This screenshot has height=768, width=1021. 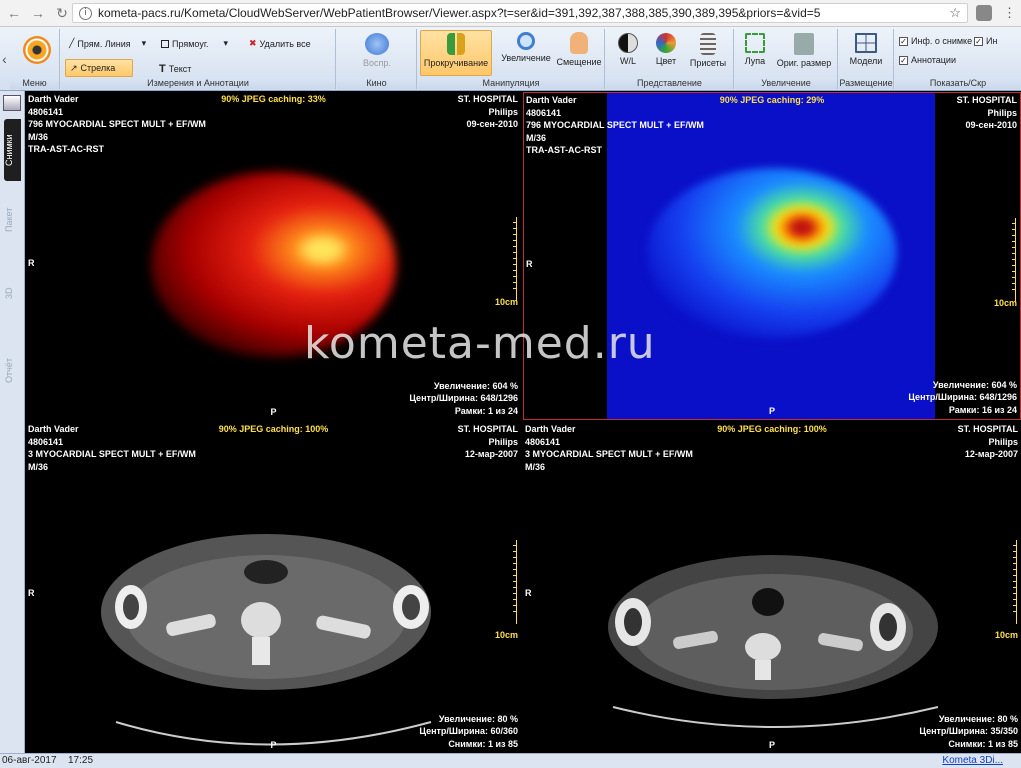 What do you see at coordinates (12, 371) in the screenshot?
I see `tab-report: Отчёт` at bounding box center [12, 371].